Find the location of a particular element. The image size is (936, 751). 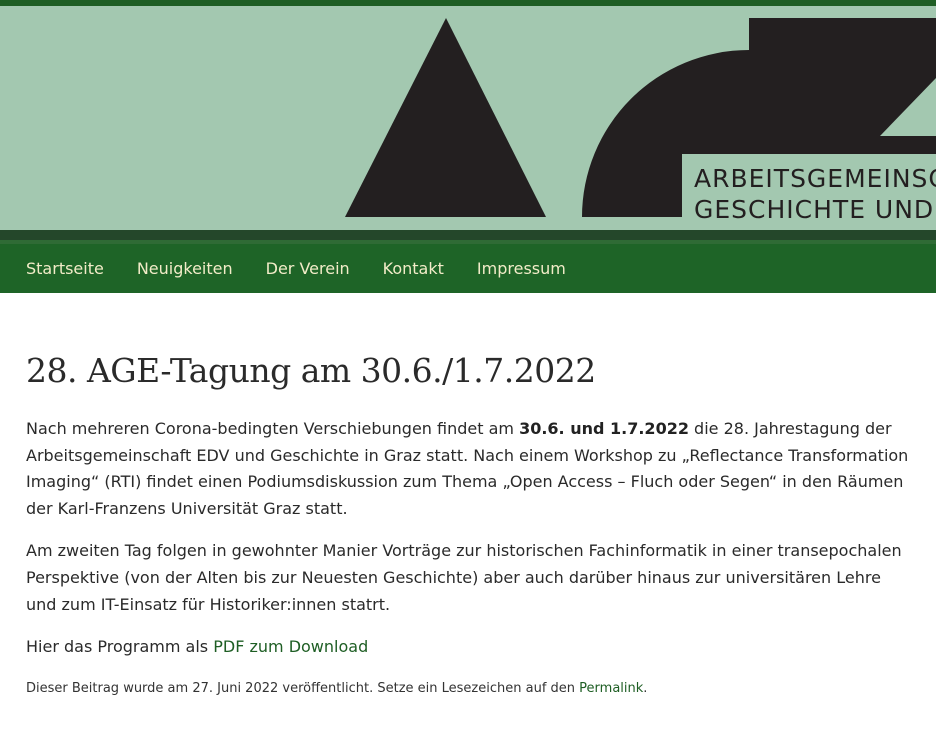

banner-text-line-1: ARBEITSGEMEINSC is located at coordinates (815, 178).